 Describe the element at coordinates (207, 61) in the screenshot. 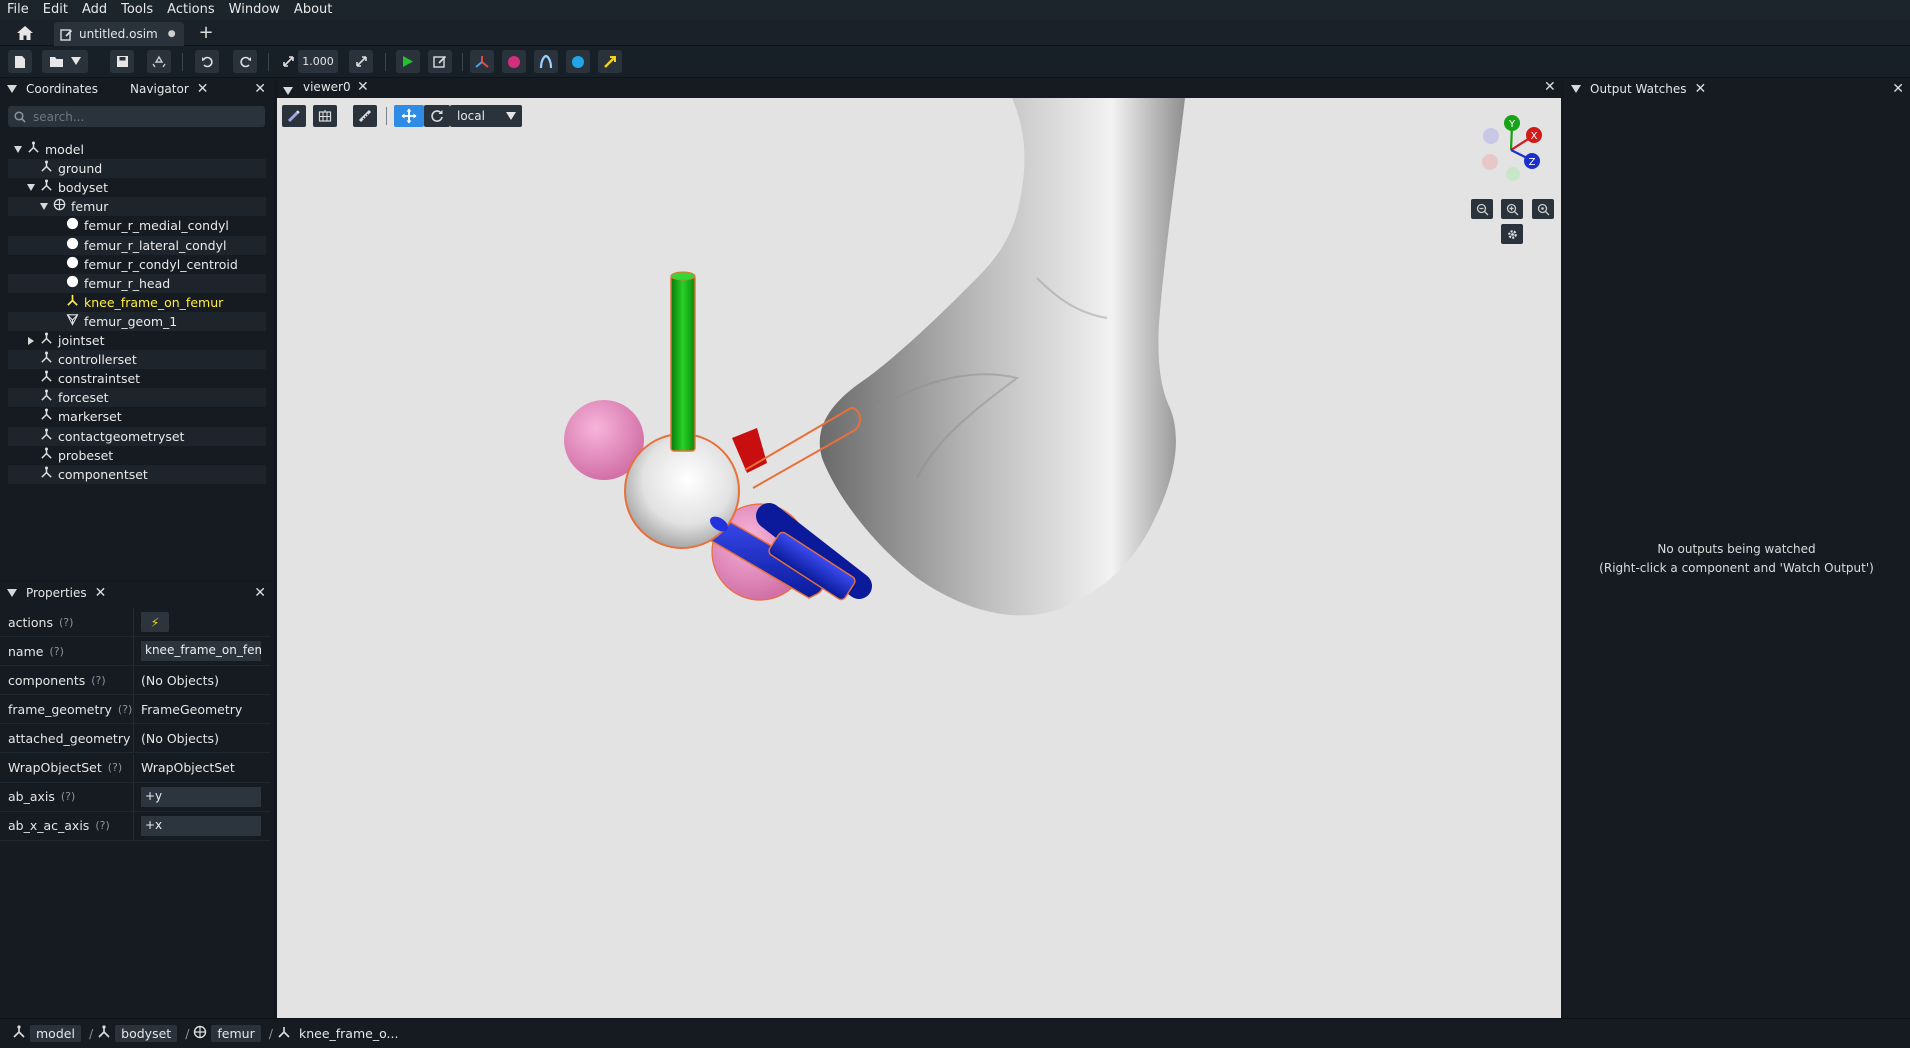

I see `undo-button` at that location.